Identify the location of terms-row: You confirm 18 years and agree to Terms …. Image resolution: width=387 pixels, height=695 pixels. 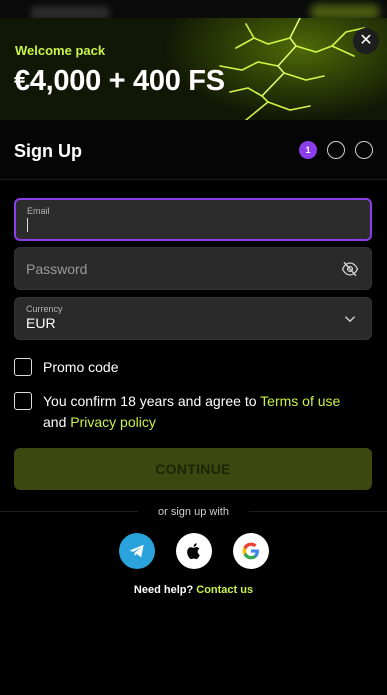
(177, 412).